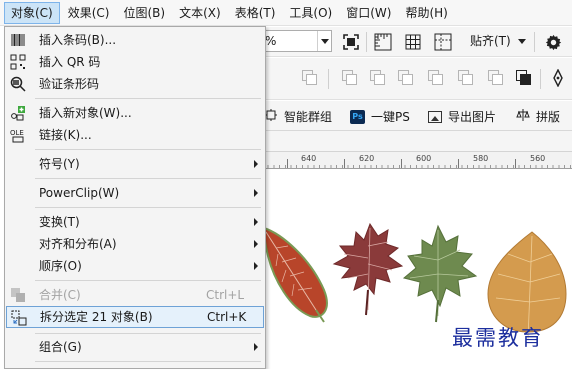 The width and height of the screenshot is (572, 369). Describe the element at coordinates (426, 13) in the screenshot. I see `menu-help: 帮助(H)` at that location.